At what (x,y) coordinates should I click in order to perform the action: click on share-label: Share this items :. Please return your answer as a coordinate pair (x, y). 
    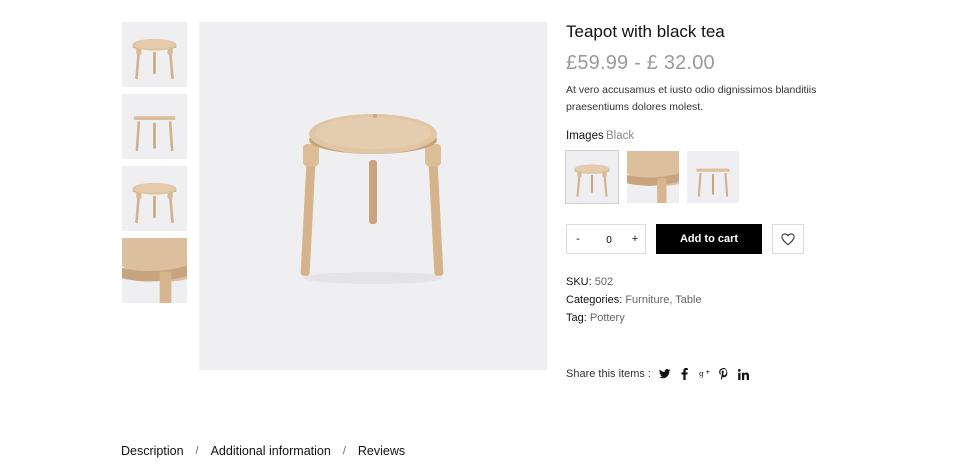
    Looking at the image, I should click on (608, 374).